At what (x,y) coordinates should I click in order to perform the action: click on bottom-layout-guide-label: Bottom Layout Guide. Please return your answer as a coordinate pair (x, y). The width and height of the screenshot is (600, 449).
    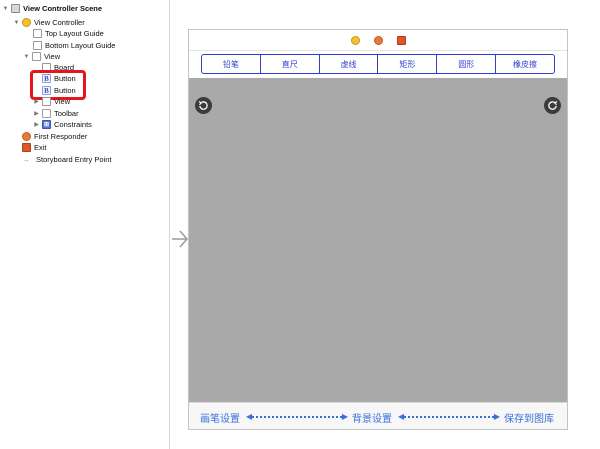
    Looking at the image, I should click on (80, 45).